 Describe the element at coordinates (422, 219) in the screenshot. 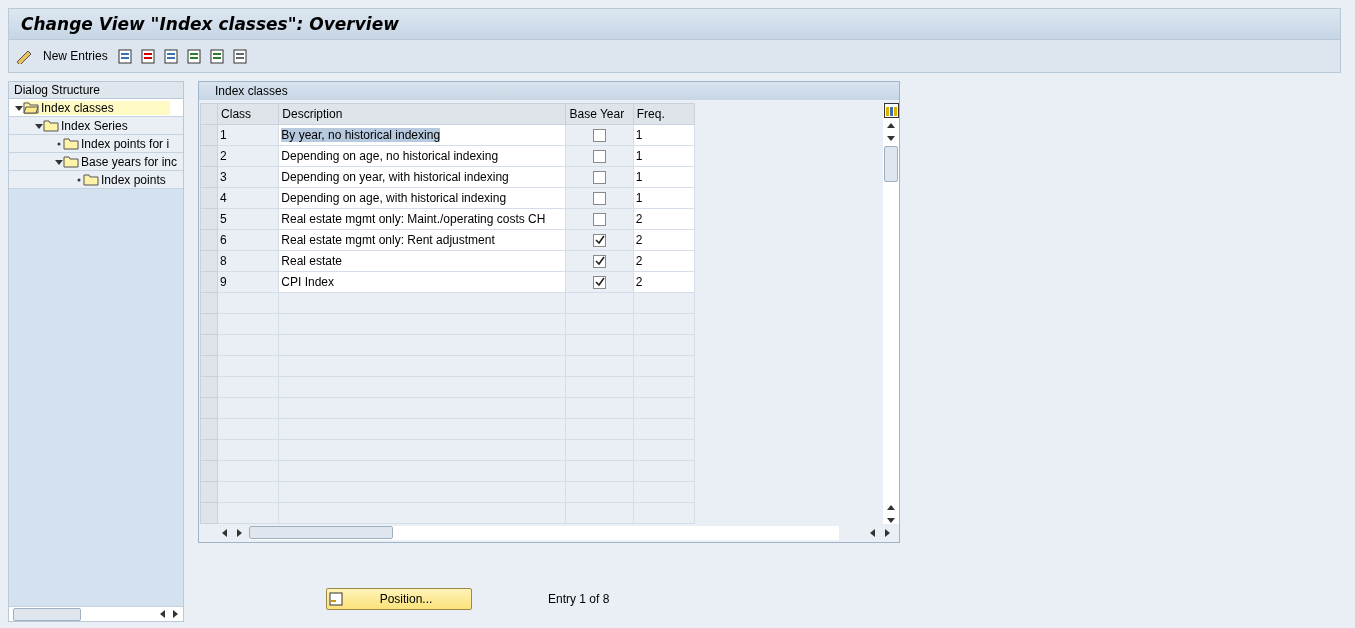

I see `table-cell: Real estate mgmt only: Maint./operating costs CH` at that location.